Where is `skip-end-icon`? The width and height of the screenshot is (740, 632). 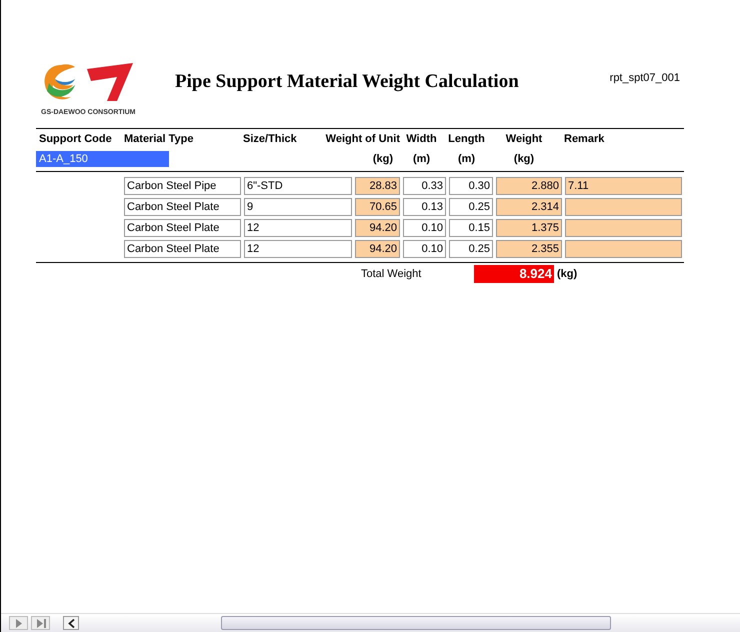 skip-end-icon is located at coordinates (41, 623).